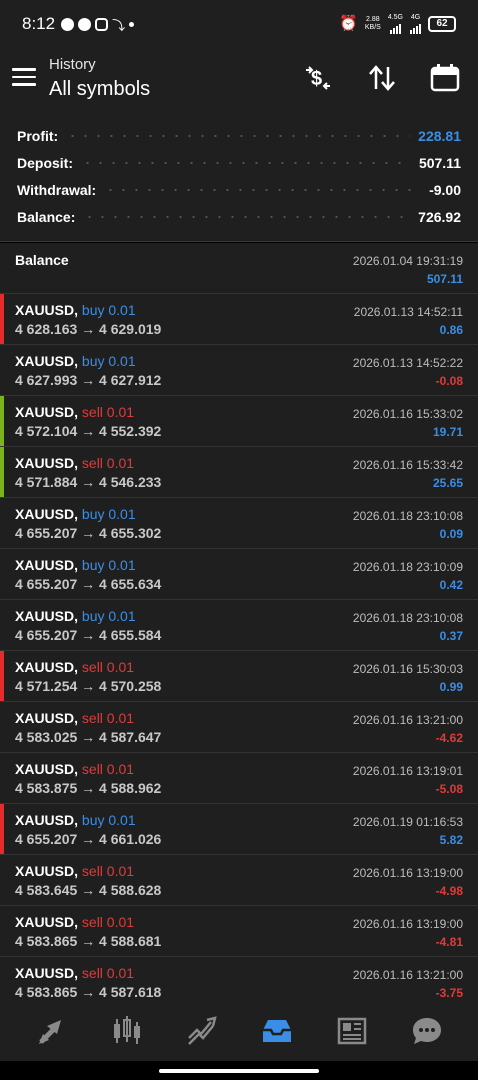 The width and height of the screenshot is (478, 1080). I want to click on deal-profit: -0.08, so click(449, 381).